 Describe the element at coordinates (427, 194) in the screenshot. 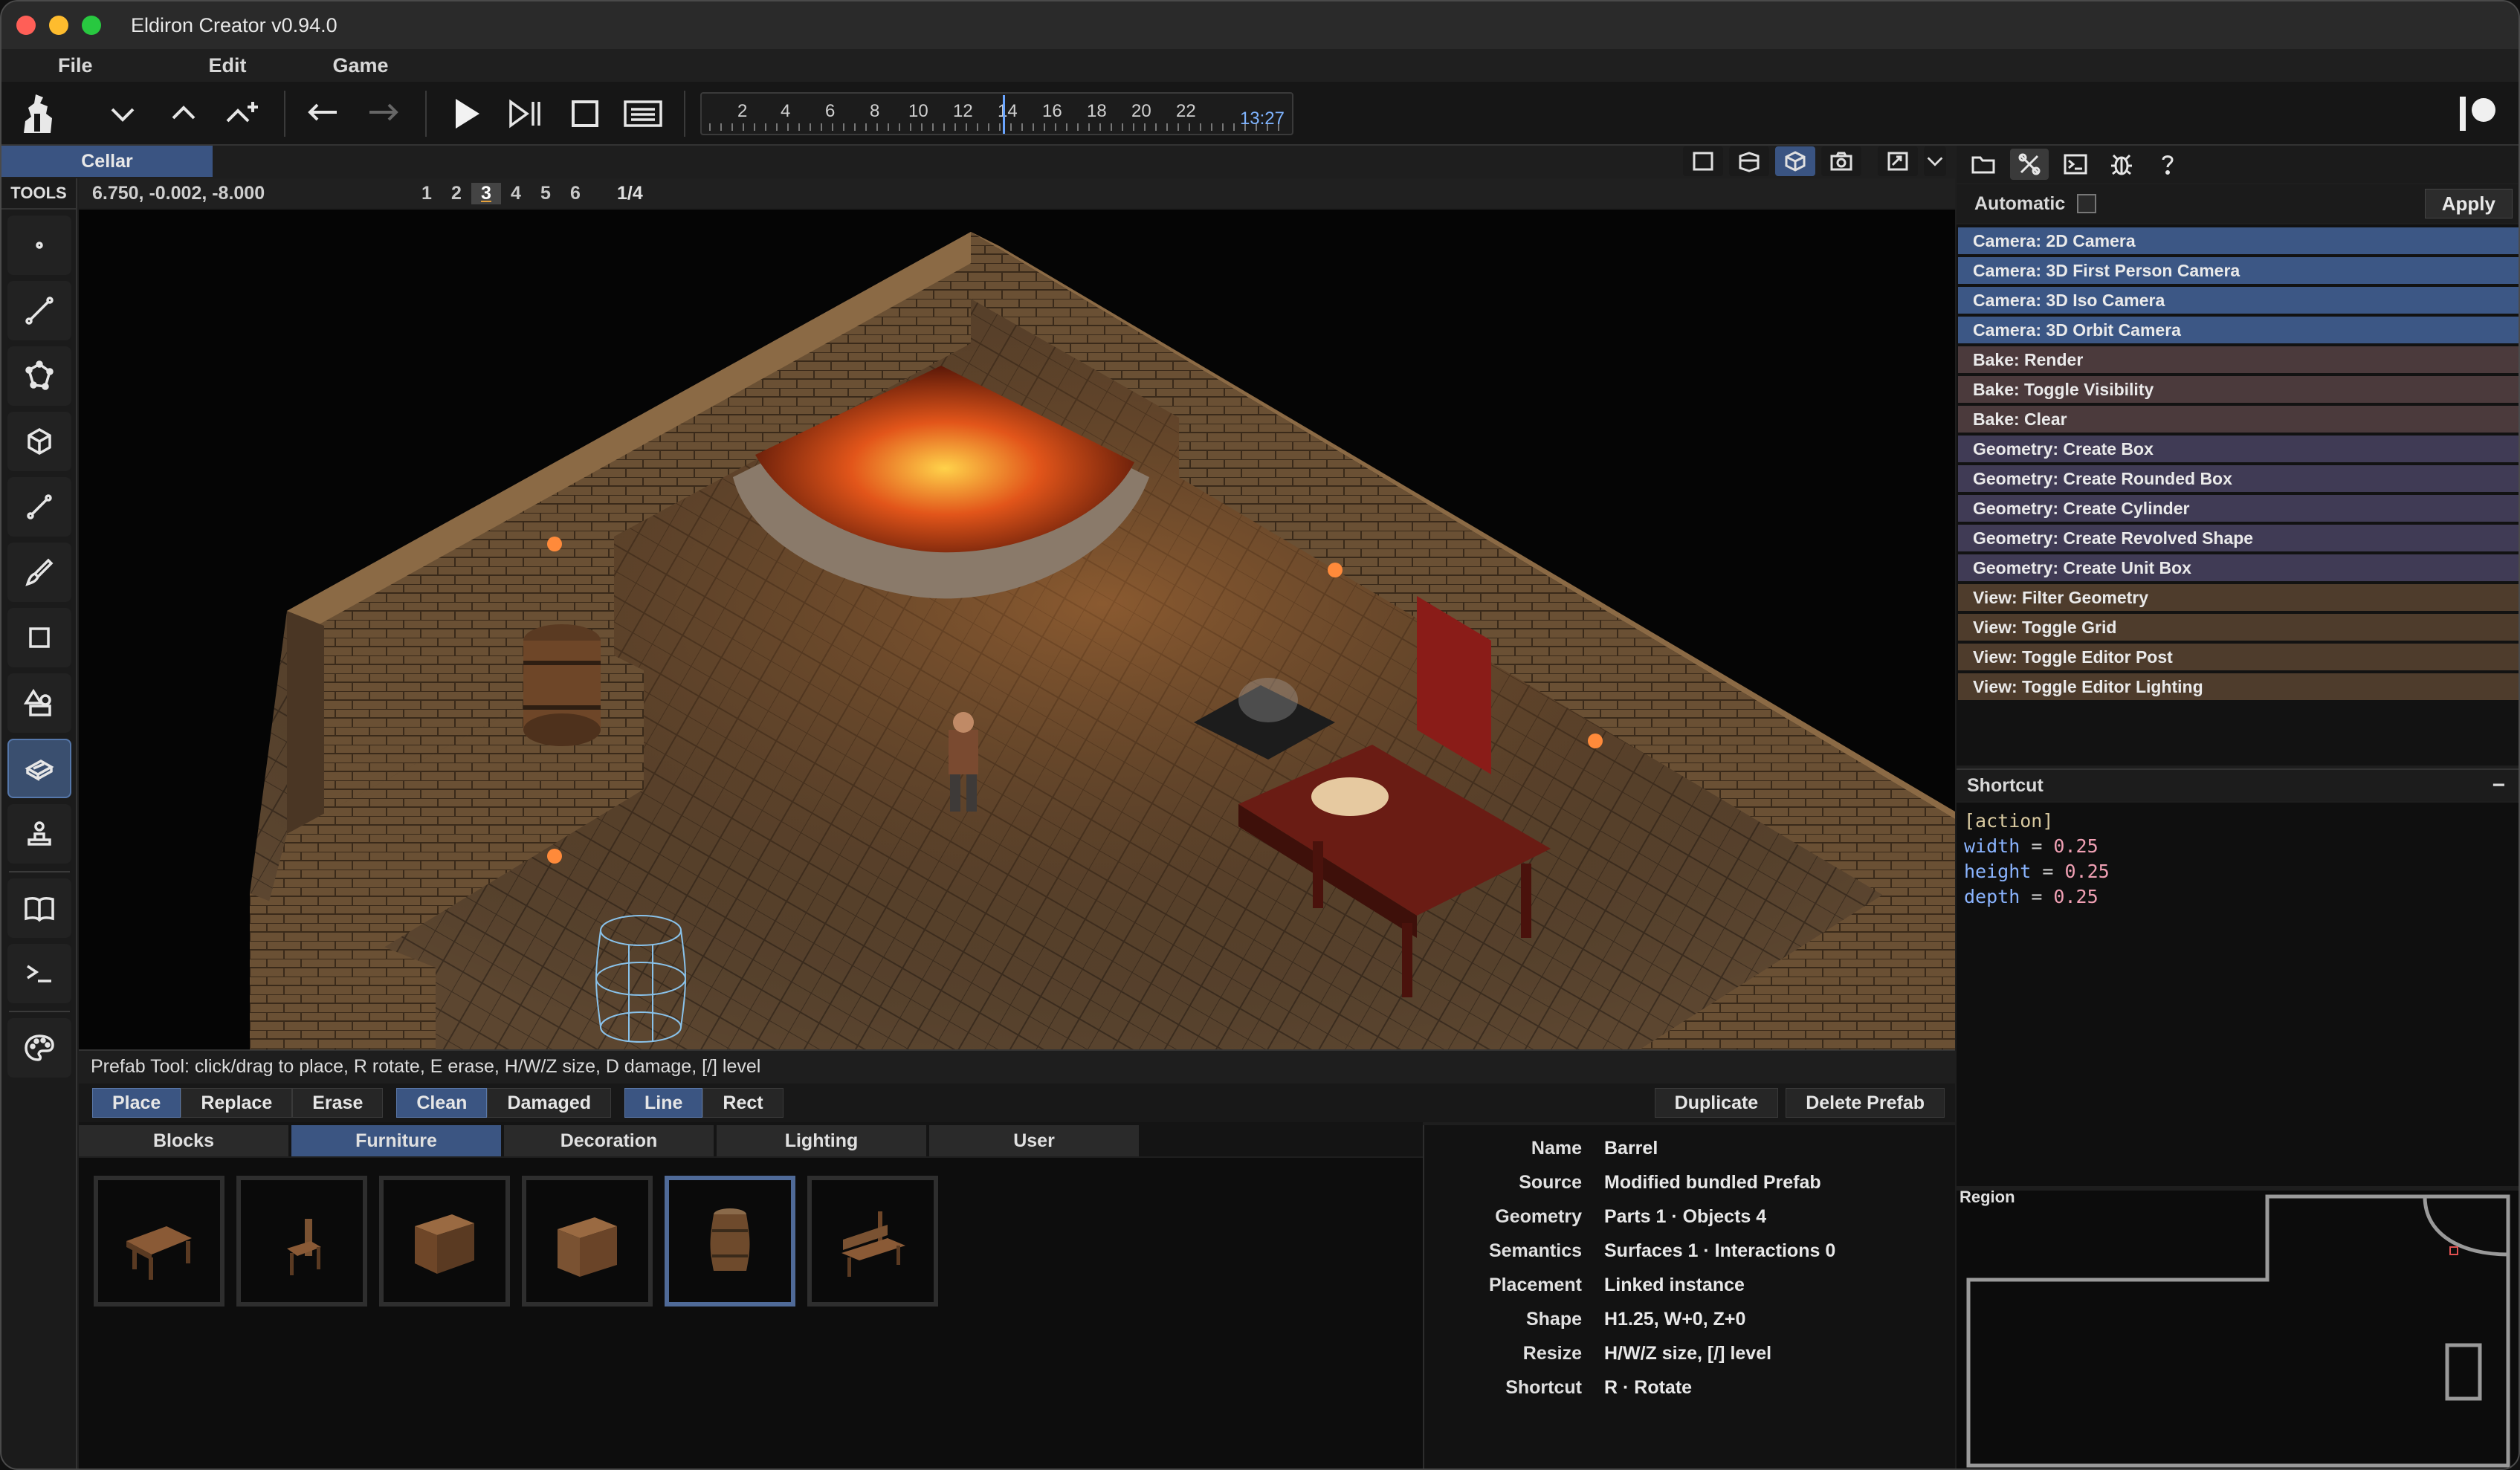

I see `level-1: 1` at that location.